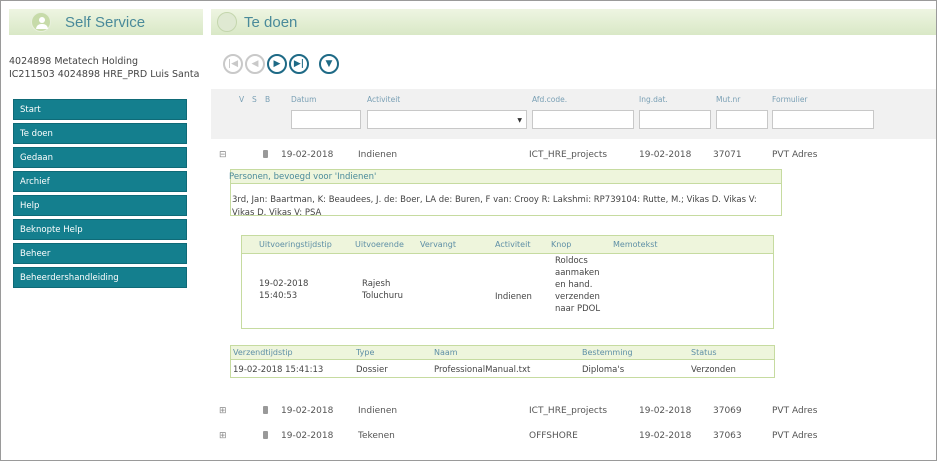 The height and width of the screenshot is (461, 937). I want to click on filter-icon: ▼, so click(329, 64).